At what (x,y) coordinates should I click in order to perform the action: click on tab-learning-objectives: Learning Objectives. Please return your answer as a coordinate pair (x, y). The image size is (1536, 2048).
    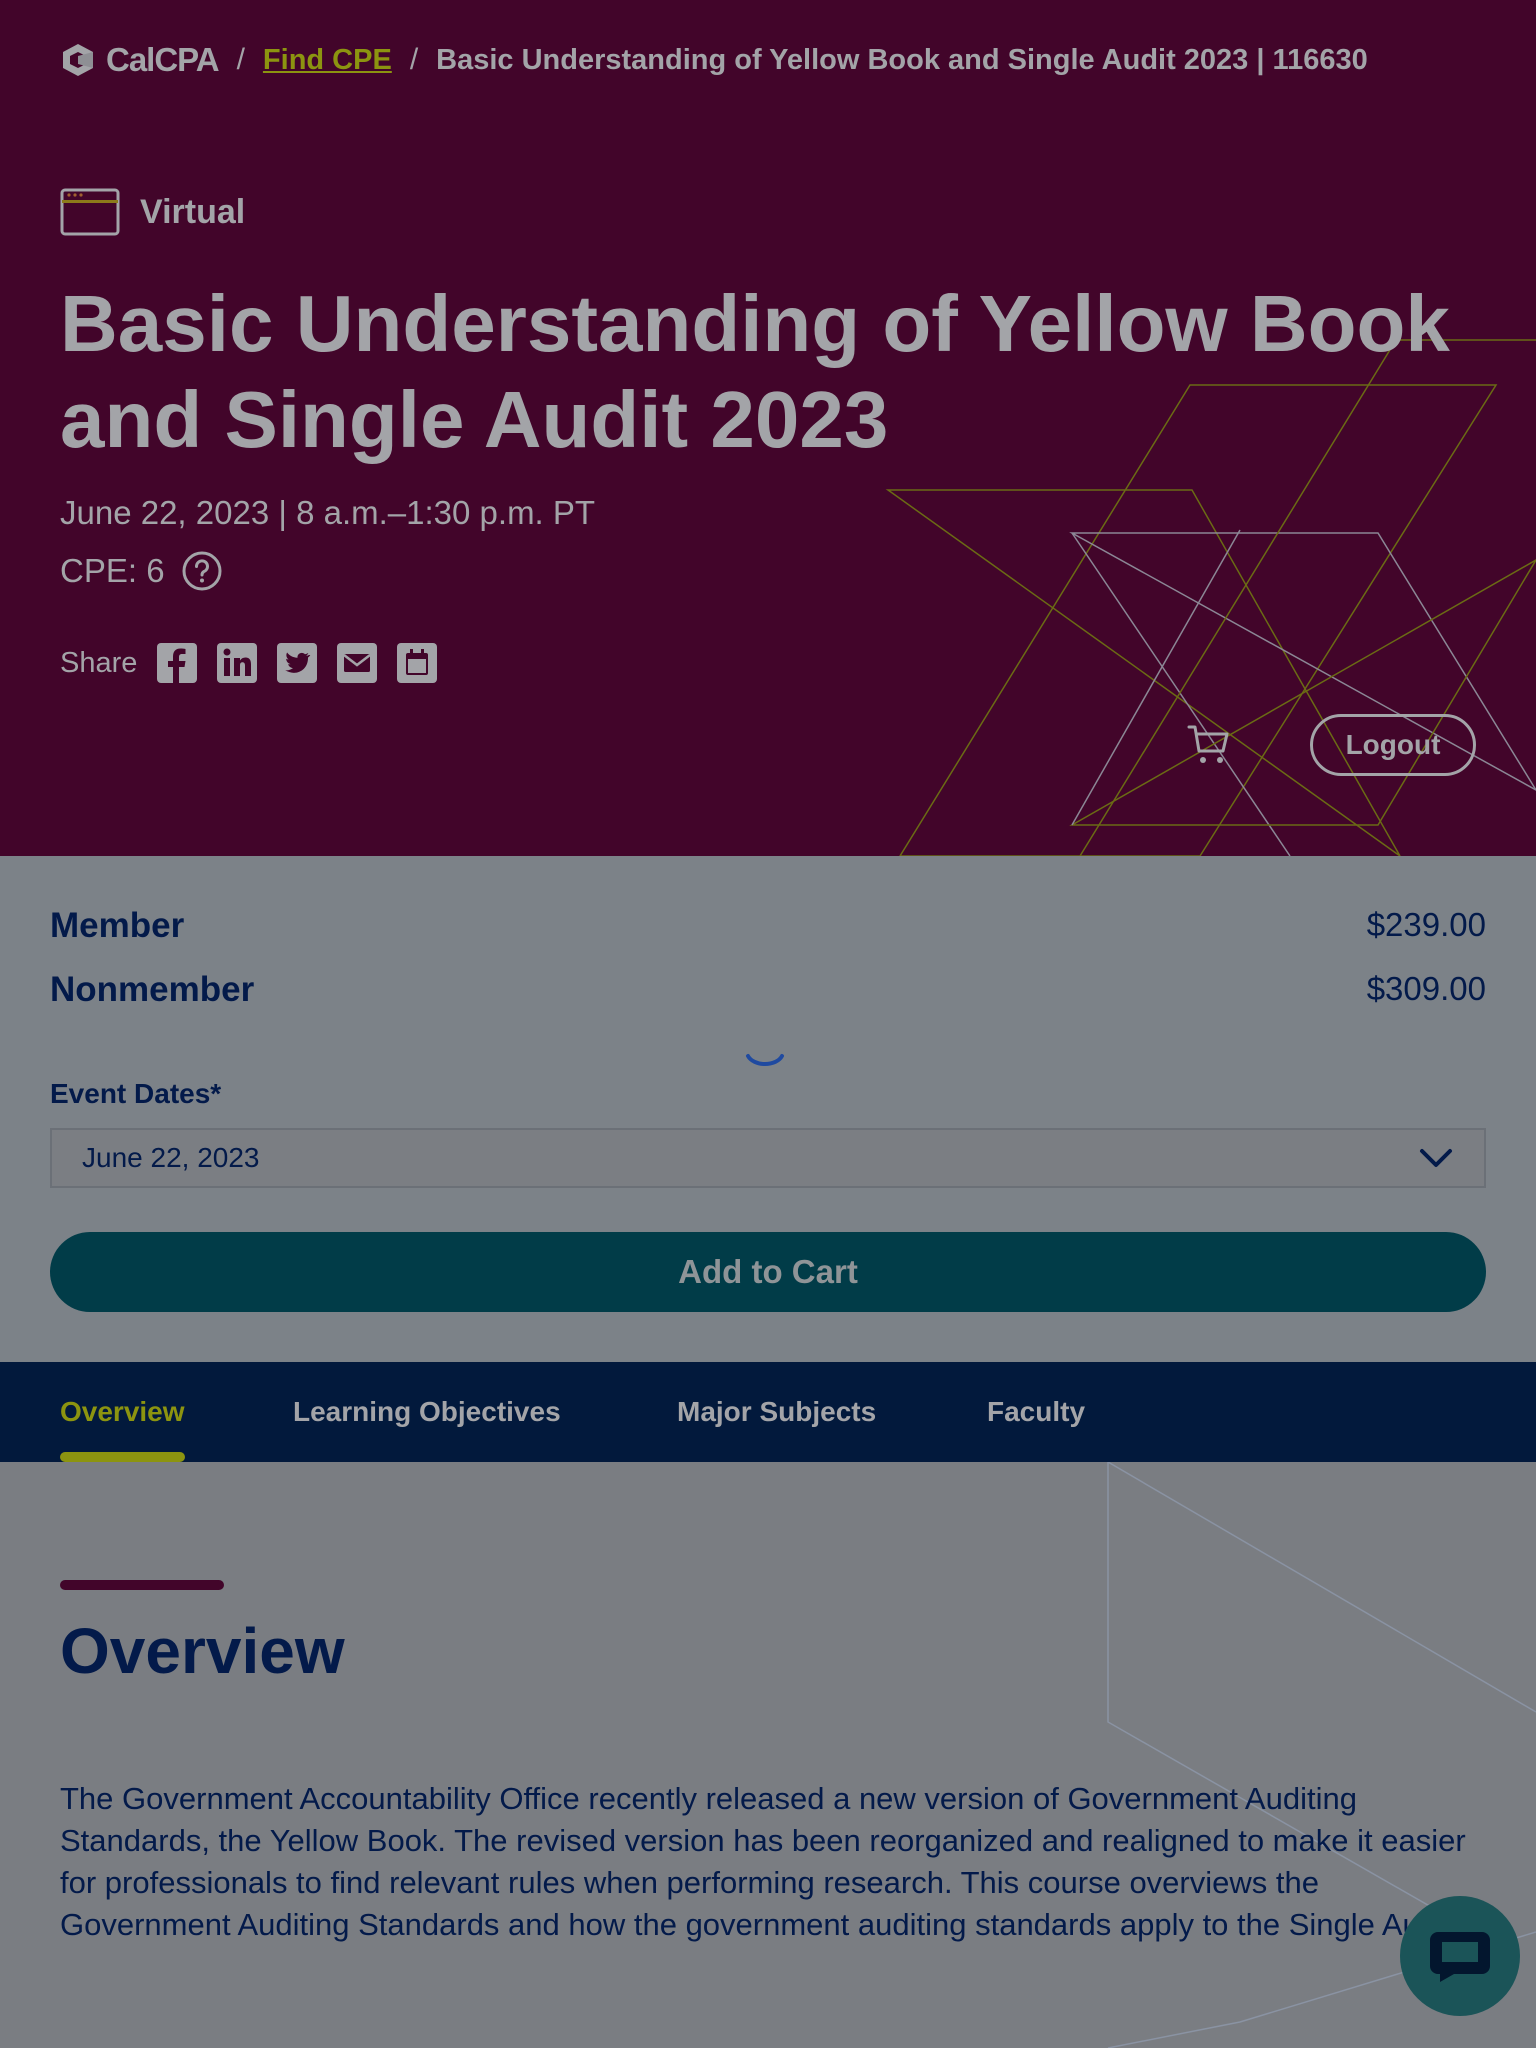
    Looking at the image, I should click on (427, 1412).